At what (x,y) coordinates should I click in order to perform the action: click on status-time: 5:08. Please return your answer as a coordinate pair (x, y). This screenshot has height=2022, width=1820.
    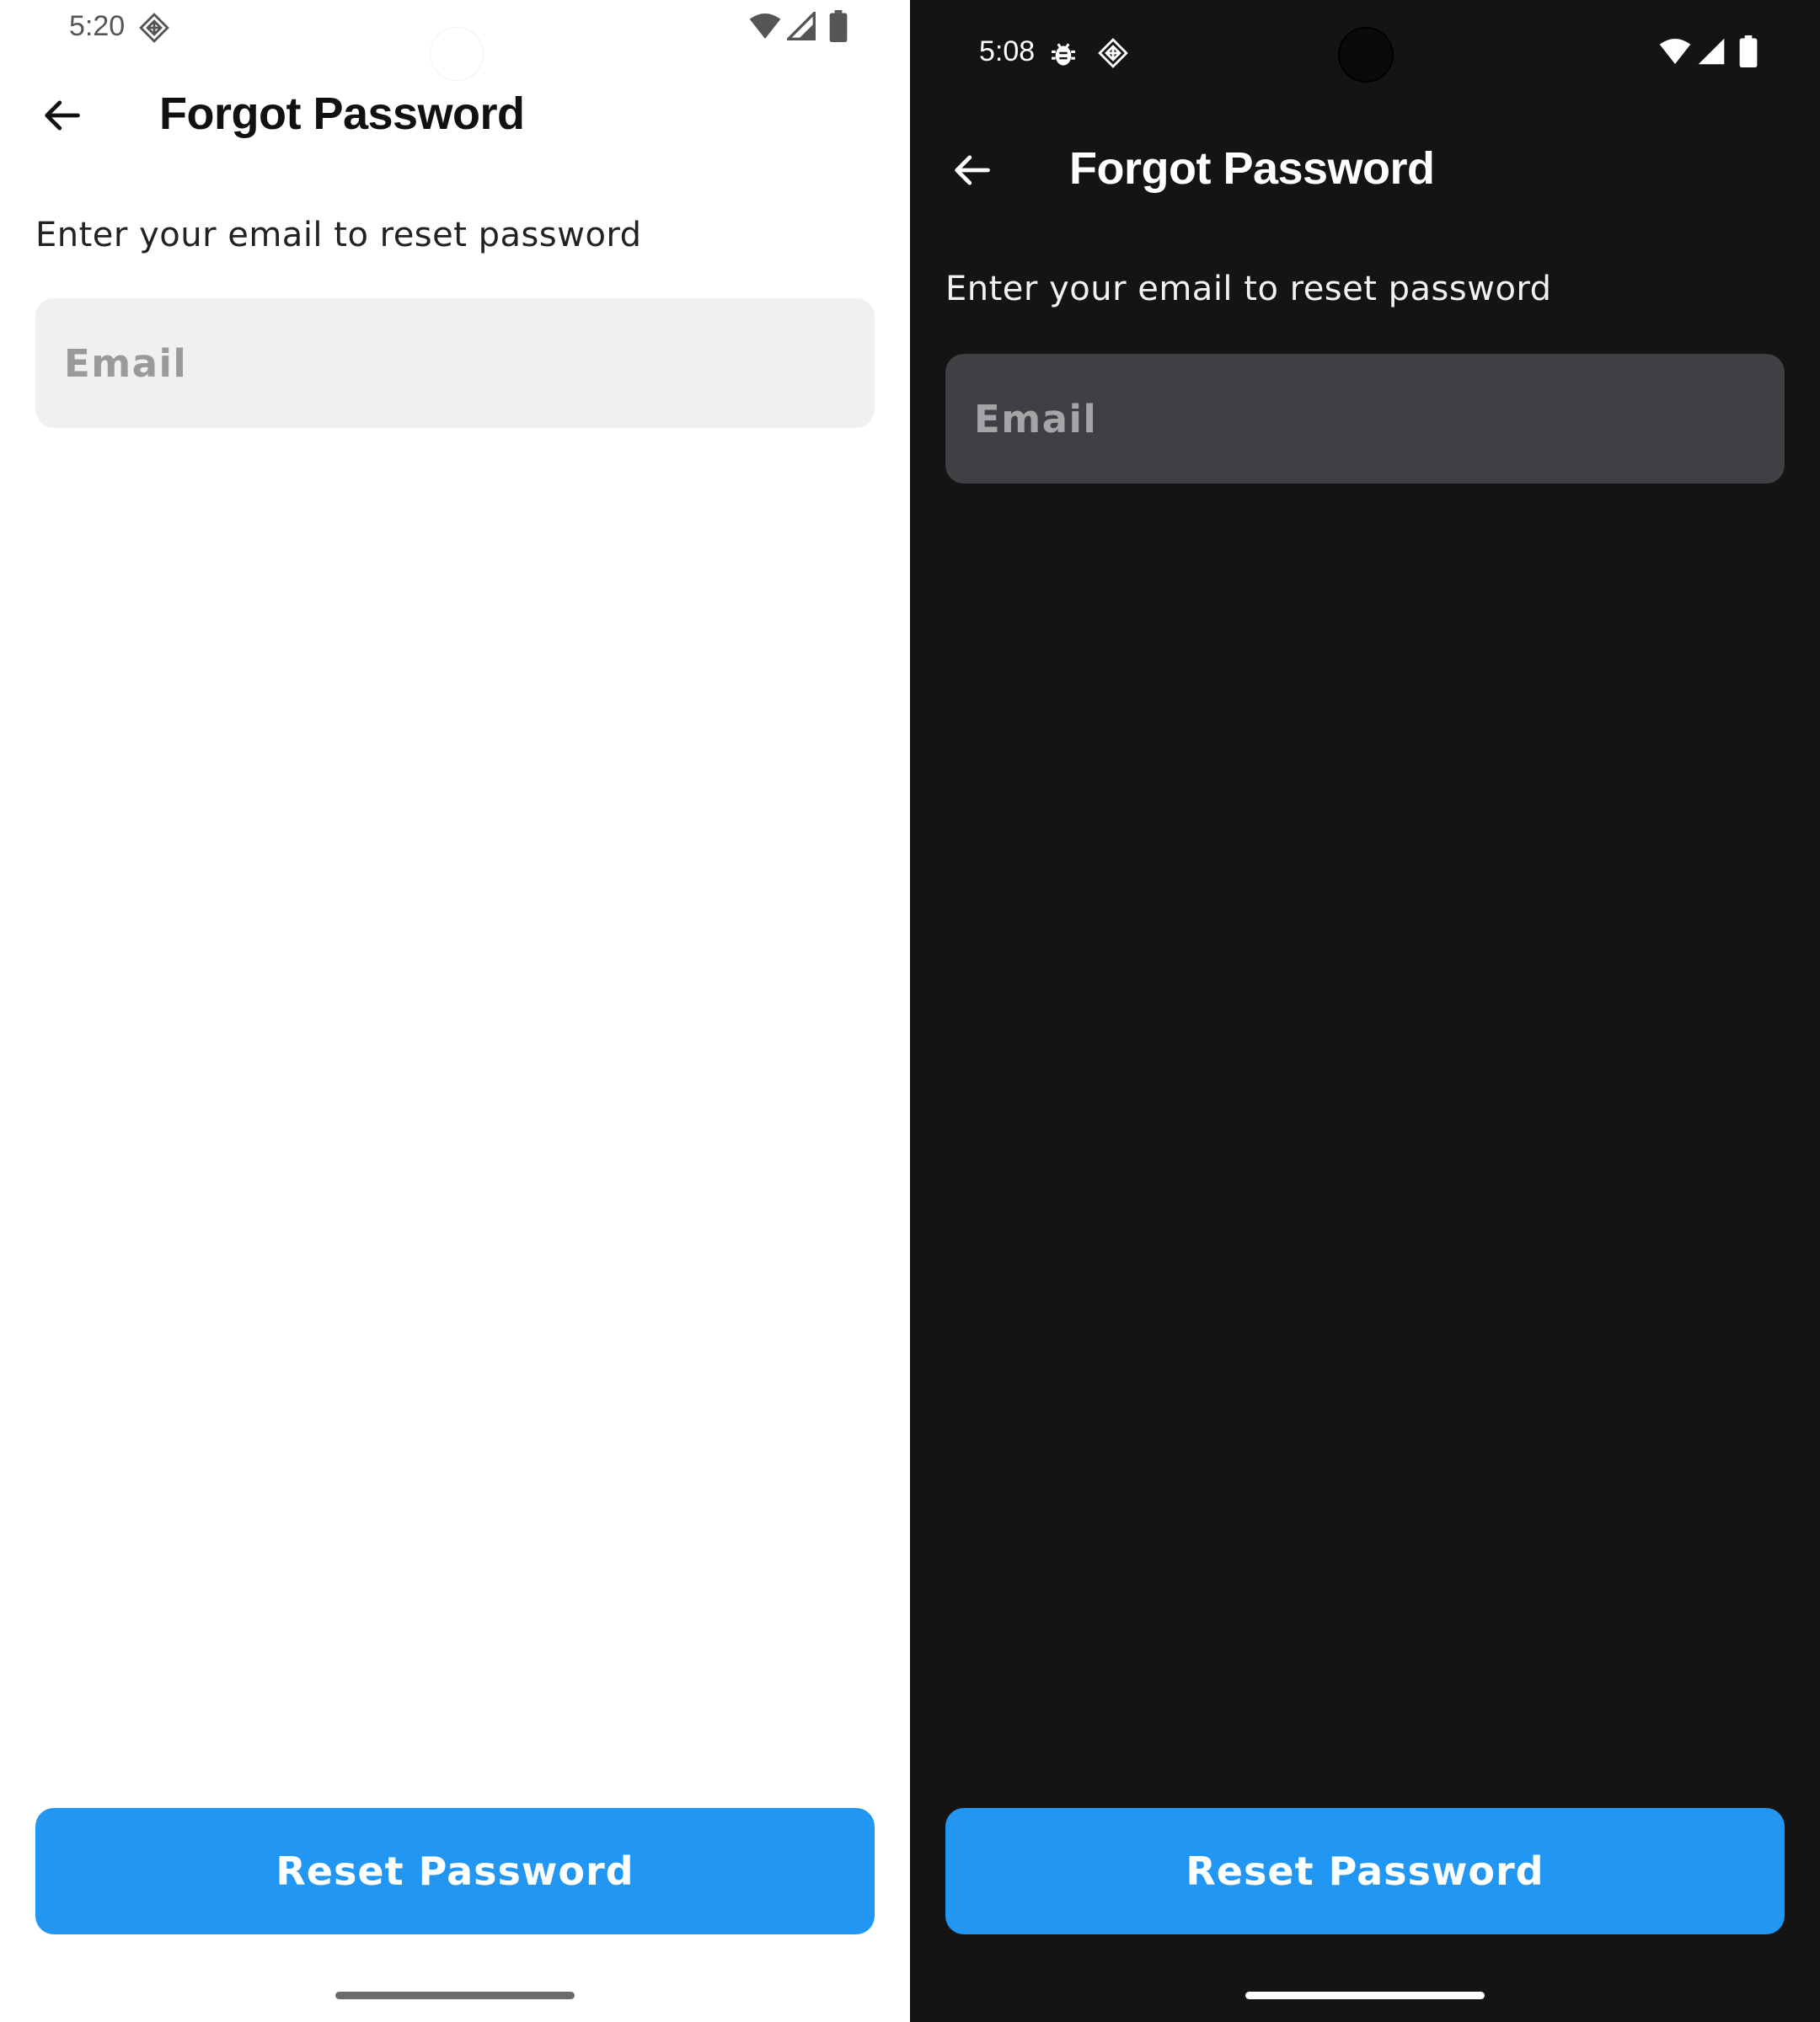
    Looking at the image, I should click on (1007, 51).